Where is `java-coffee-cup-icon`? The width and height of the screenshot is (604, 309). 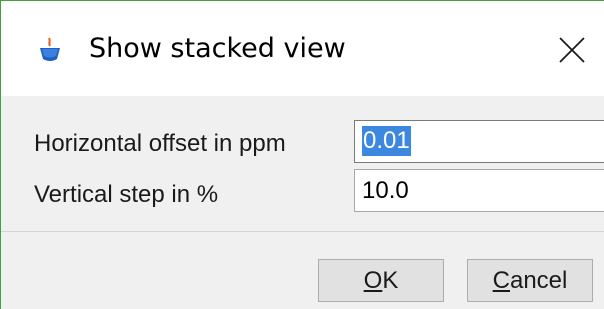 java-coffee-cup-icon is located at coordinates (50, 50).